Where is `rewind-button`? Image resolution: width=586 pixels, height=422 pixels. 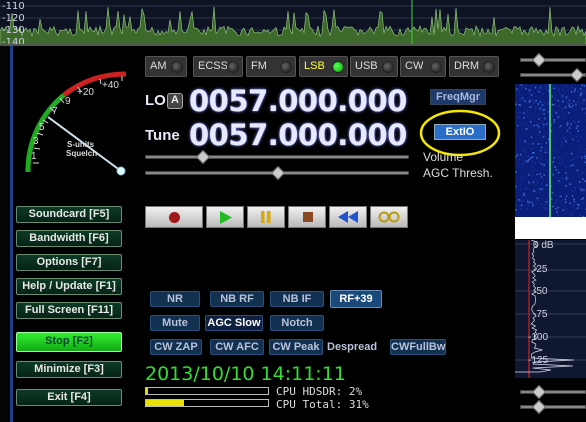
rewind-button is located at coordinates (348, 217).